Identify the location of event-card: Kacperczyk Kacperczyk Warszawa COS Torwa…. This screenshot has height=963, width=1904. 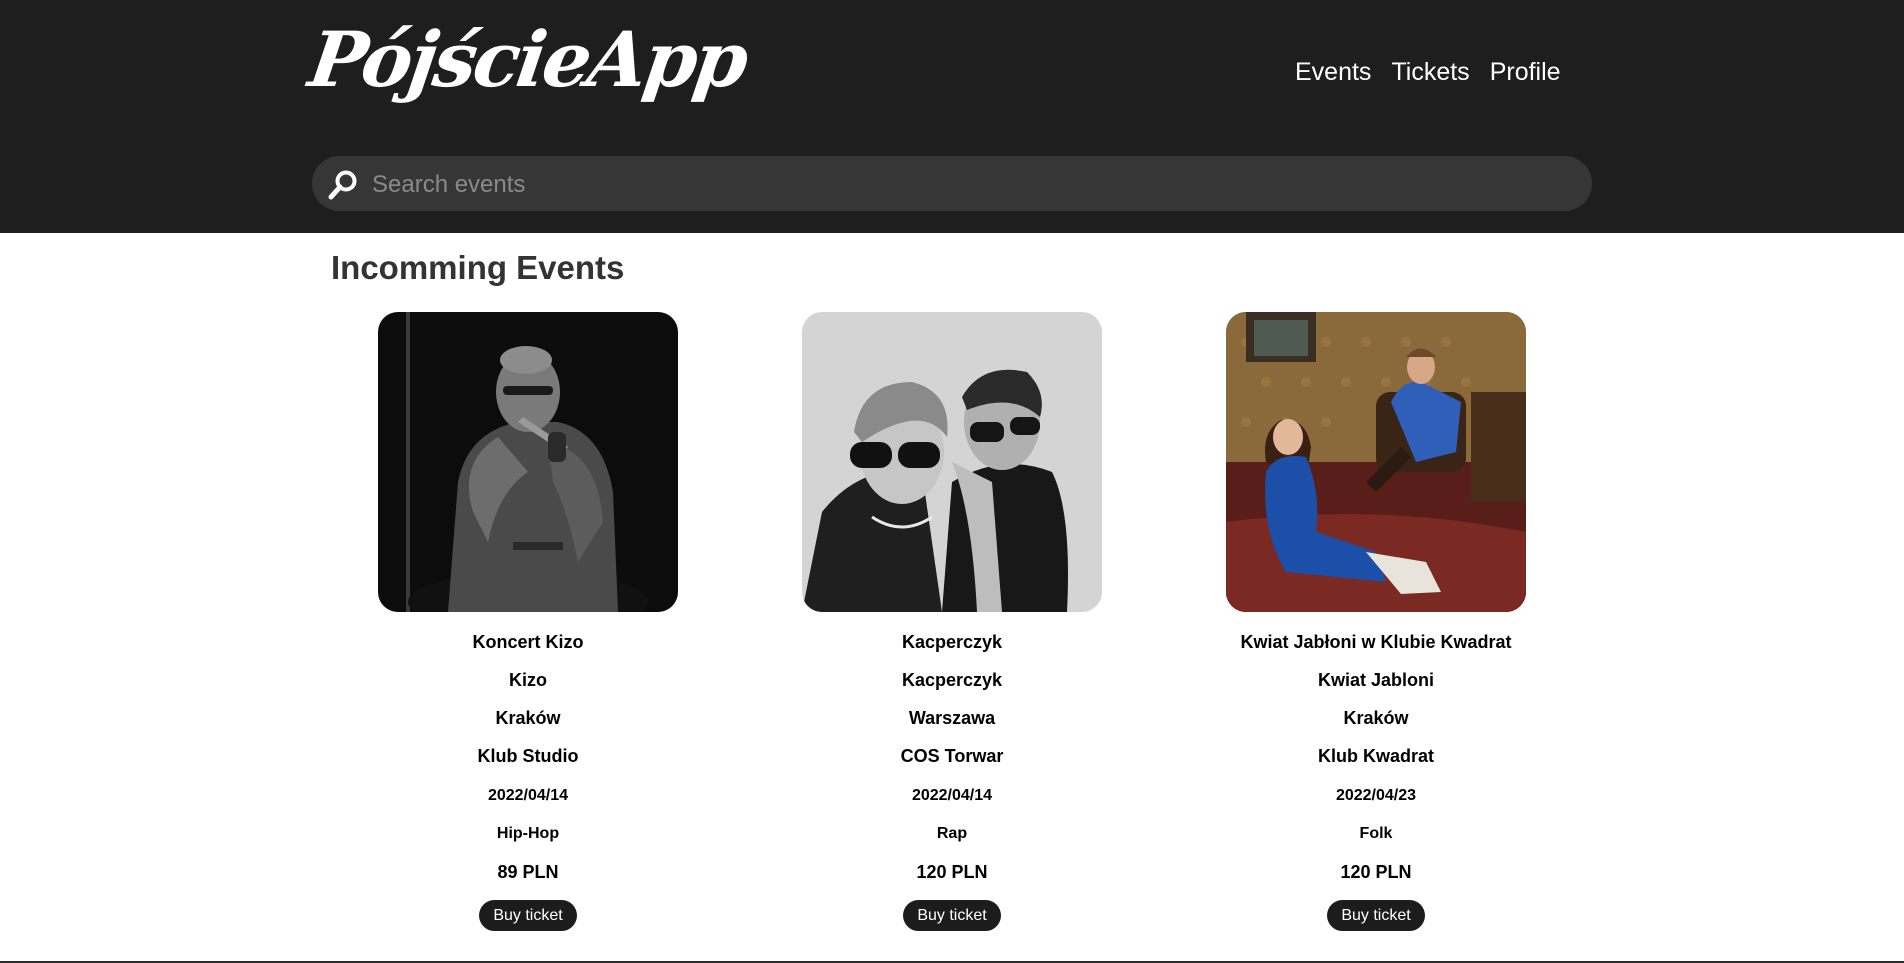
(952, 621).